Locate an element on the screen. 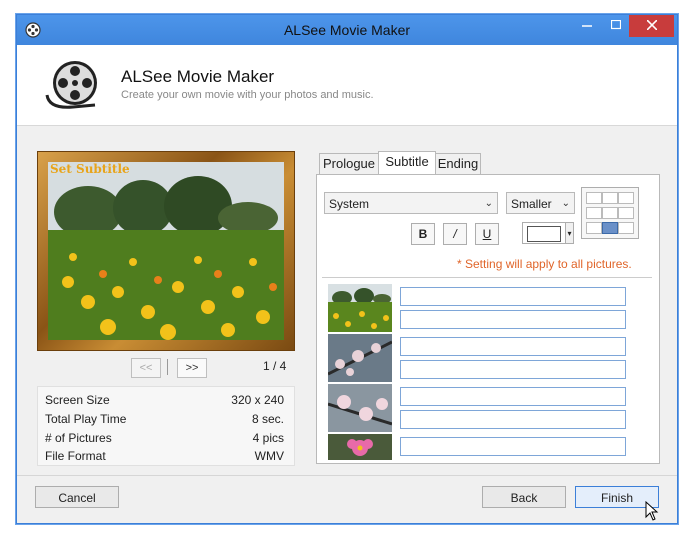 Image resolution: width=700 pixels, height=546 pixels. close-icon is located at coordinates (651, 25).